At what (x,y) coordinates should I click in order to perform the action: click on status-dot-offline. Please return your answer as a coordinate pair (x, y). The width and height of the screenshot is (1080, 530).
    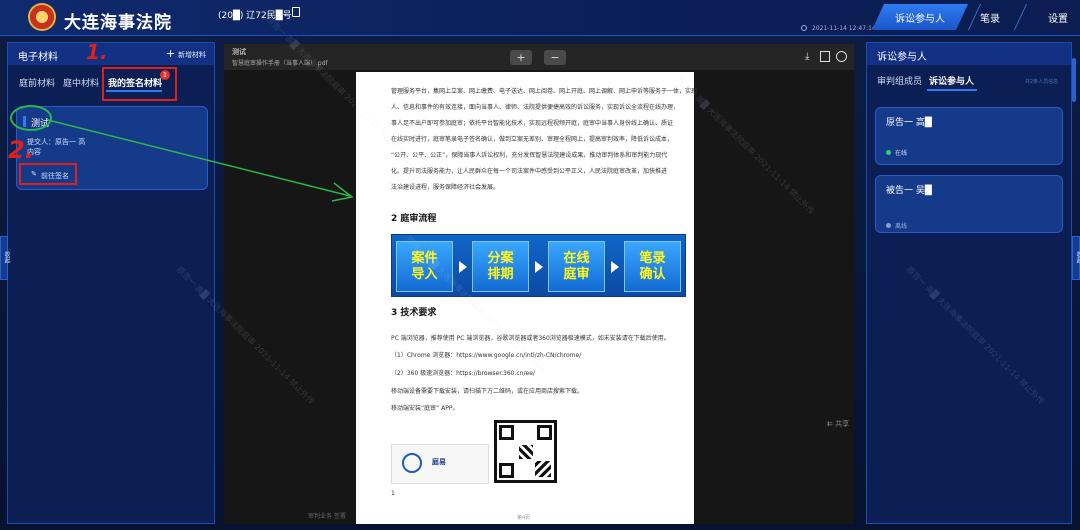
    Looking at the image, I should click on (888, 225).